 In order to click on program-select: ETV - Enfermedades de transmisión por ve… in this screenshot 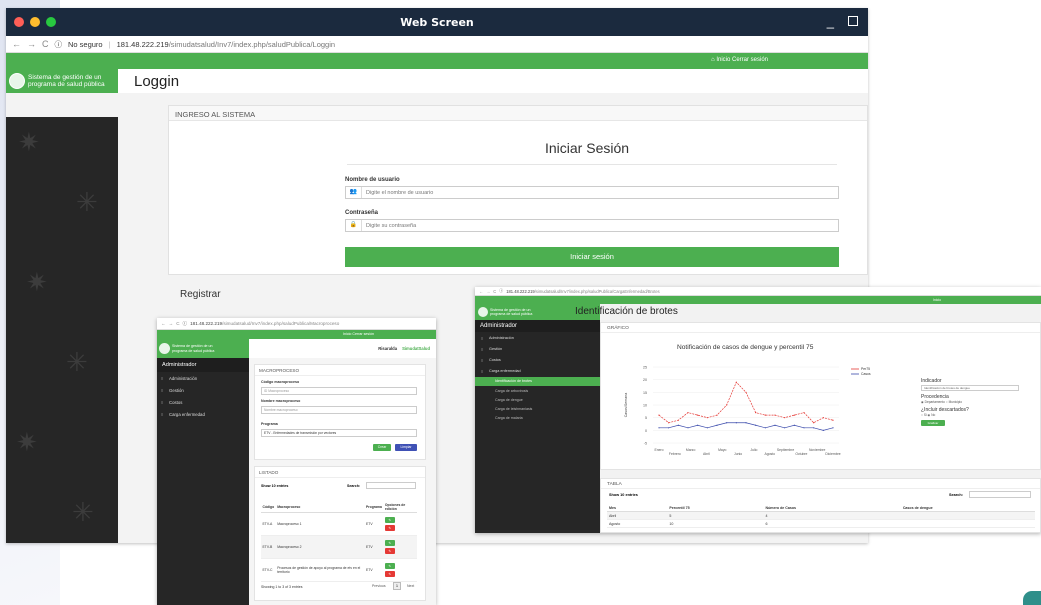, I will do `click(339, 433)`.